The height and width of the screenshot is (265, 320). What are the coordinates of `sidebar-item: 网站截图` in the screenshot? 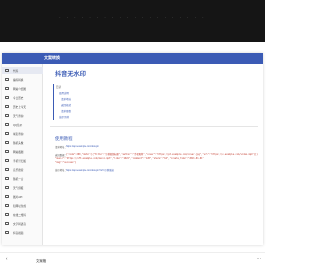 It's located at (22, 151).